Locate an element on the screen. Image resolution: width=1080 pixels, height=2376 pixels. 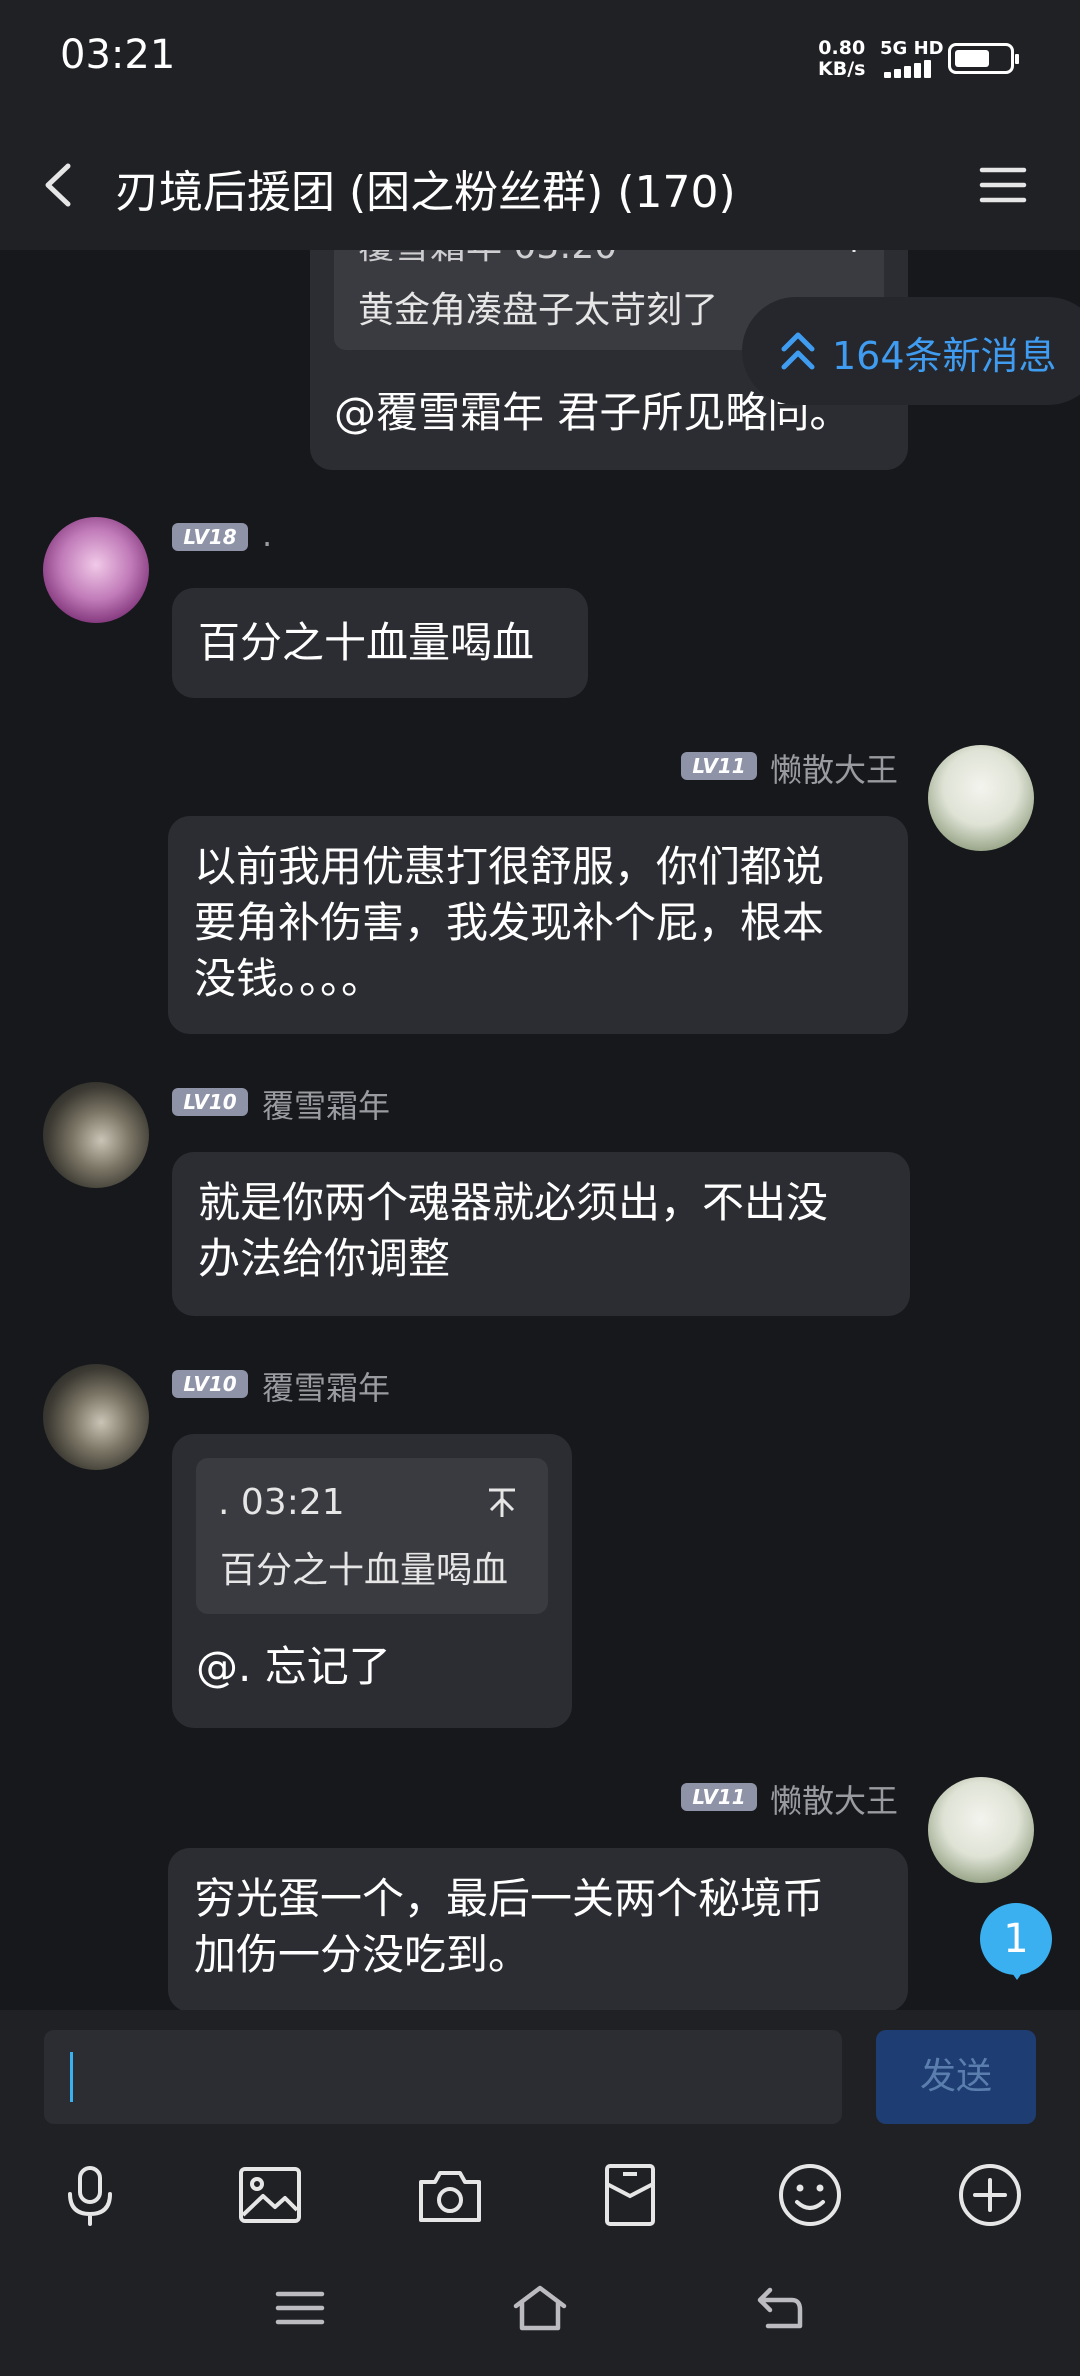
message-bubble: . 03:21 百分之十血量喝血 @. 忘记了 is located at coordinates (372, 1581).